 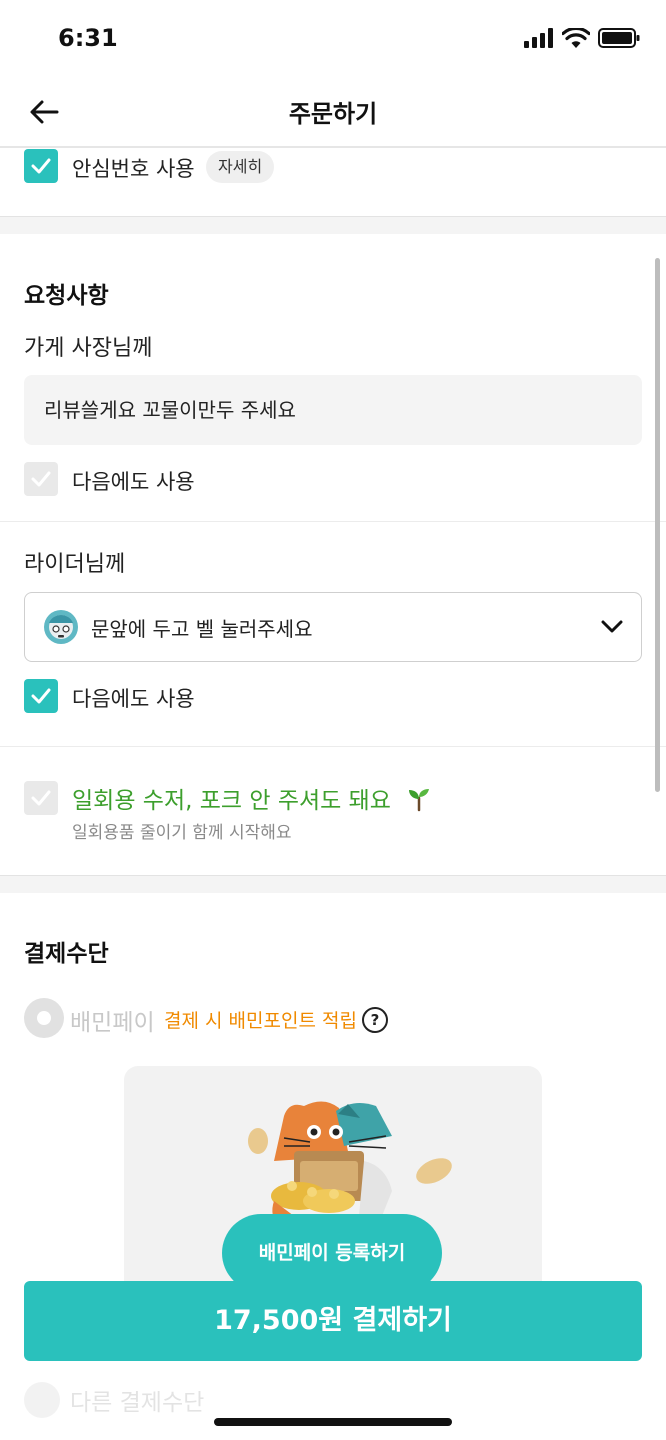 I want to click on home-indicator, so click(x=333, y=1422).